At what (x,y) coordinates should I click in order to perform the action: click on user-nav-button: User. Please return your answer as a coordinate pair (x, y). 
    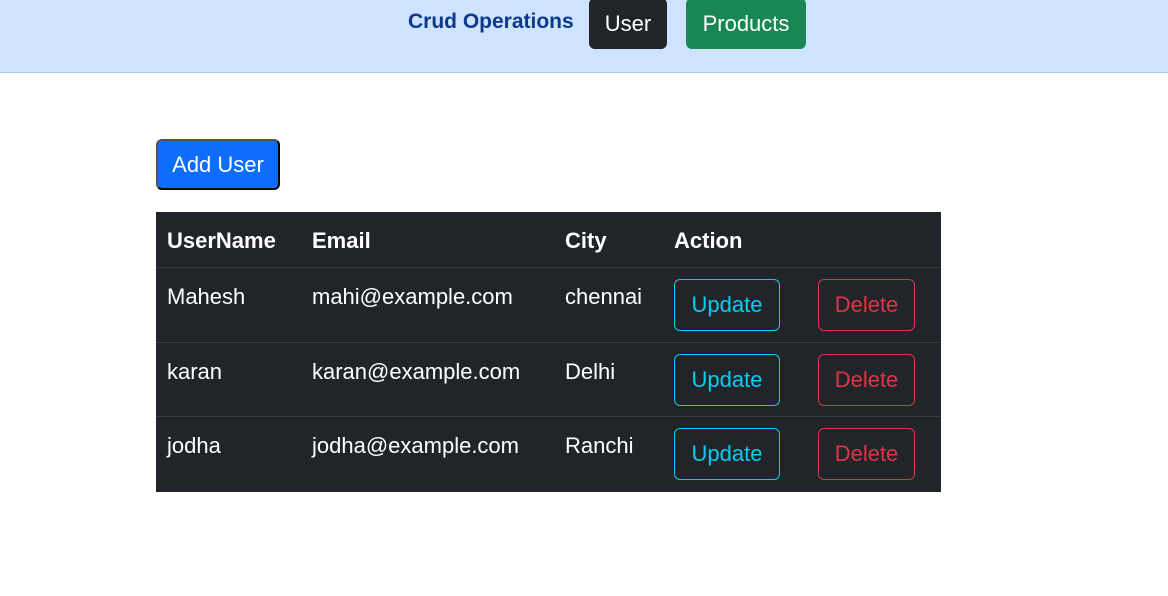
    Looking at the image, I should click on (628, 24).